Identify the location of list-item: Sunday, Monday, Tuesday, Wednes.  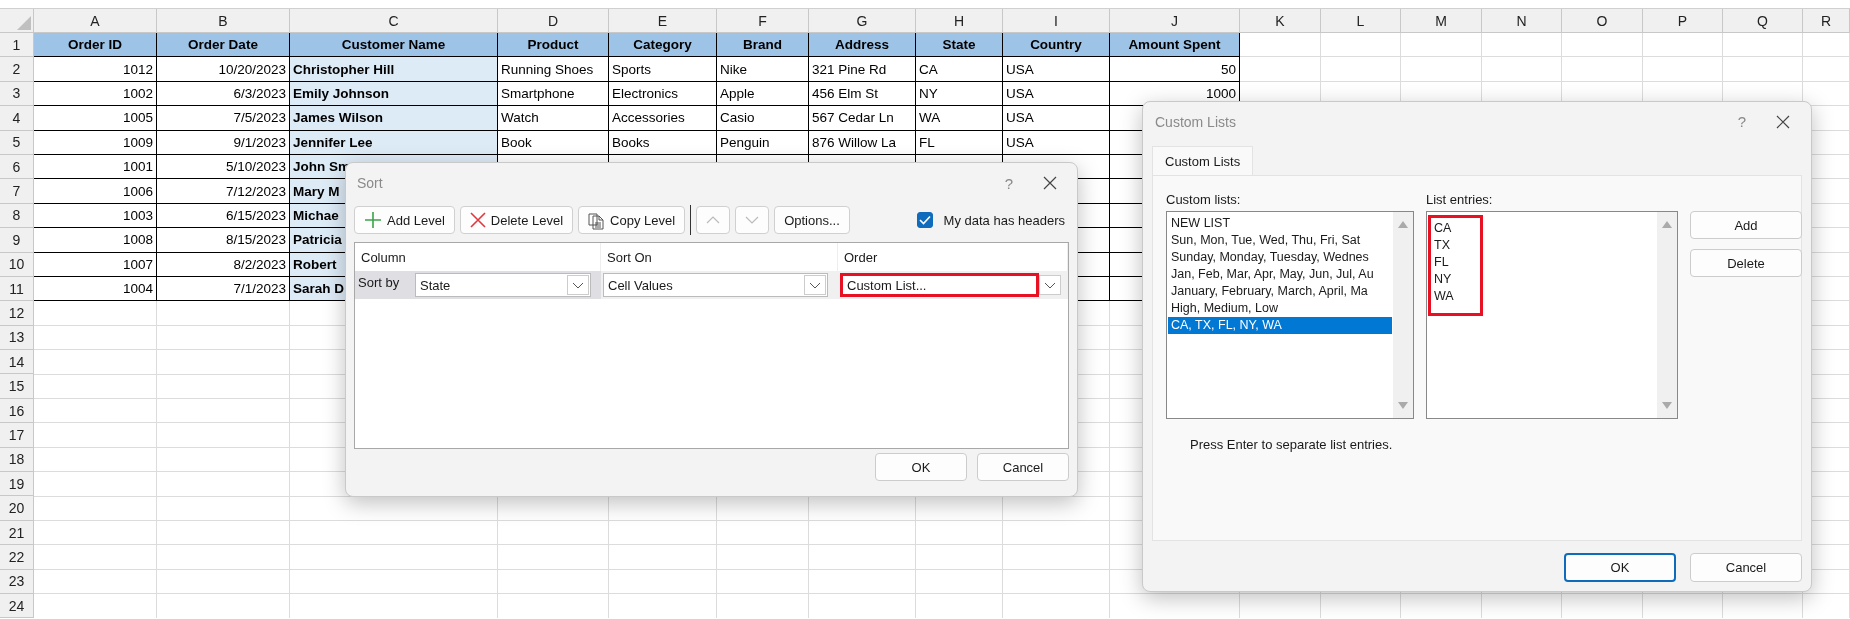
(1280, 258).